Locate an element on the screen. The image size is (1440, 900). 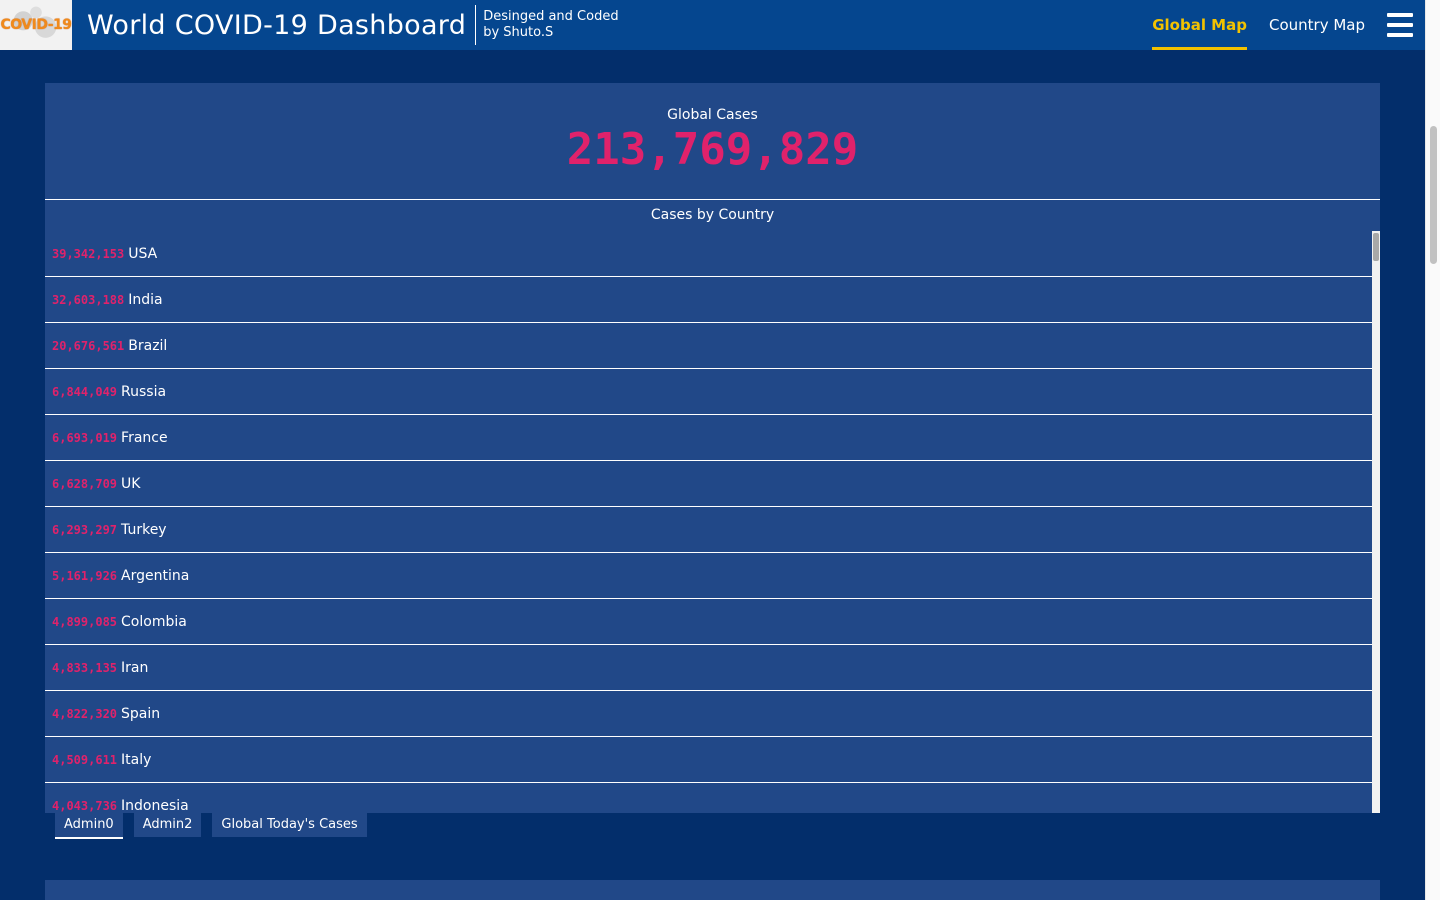
list-item: 4,509,611 Italy is located at coordinates (708, 760).